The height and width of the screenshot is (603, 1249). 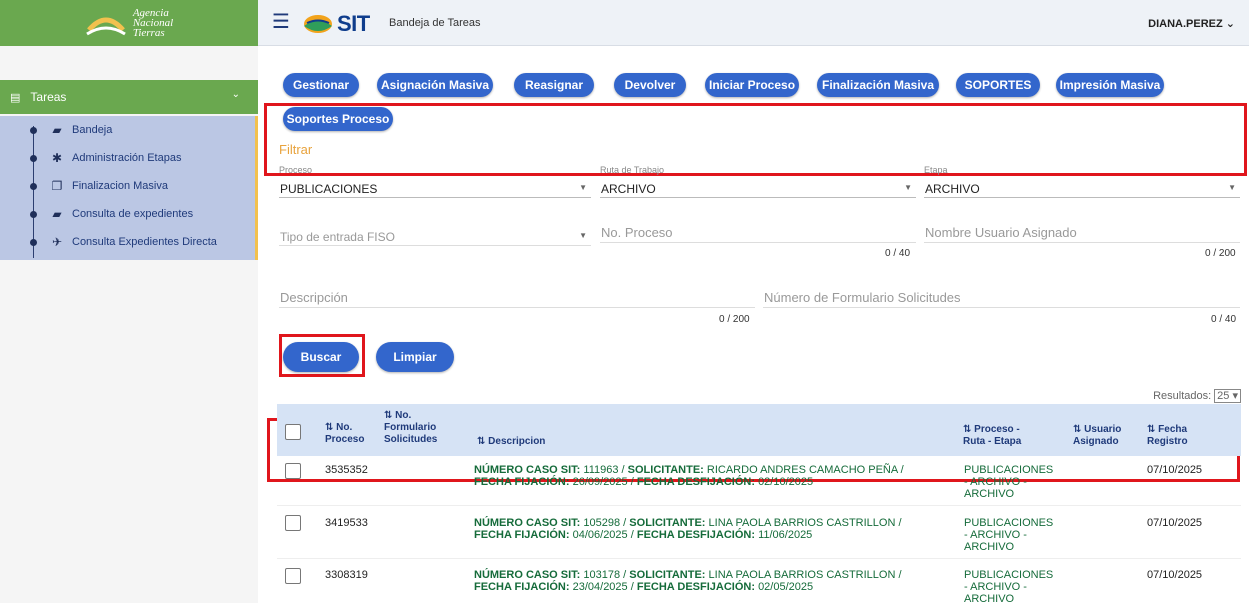 What do you see at coordinates (350, 434) in the screenshot?
I see `col-no-proceso: ⇅ No. Proceso` at bounding box center [350, 434].